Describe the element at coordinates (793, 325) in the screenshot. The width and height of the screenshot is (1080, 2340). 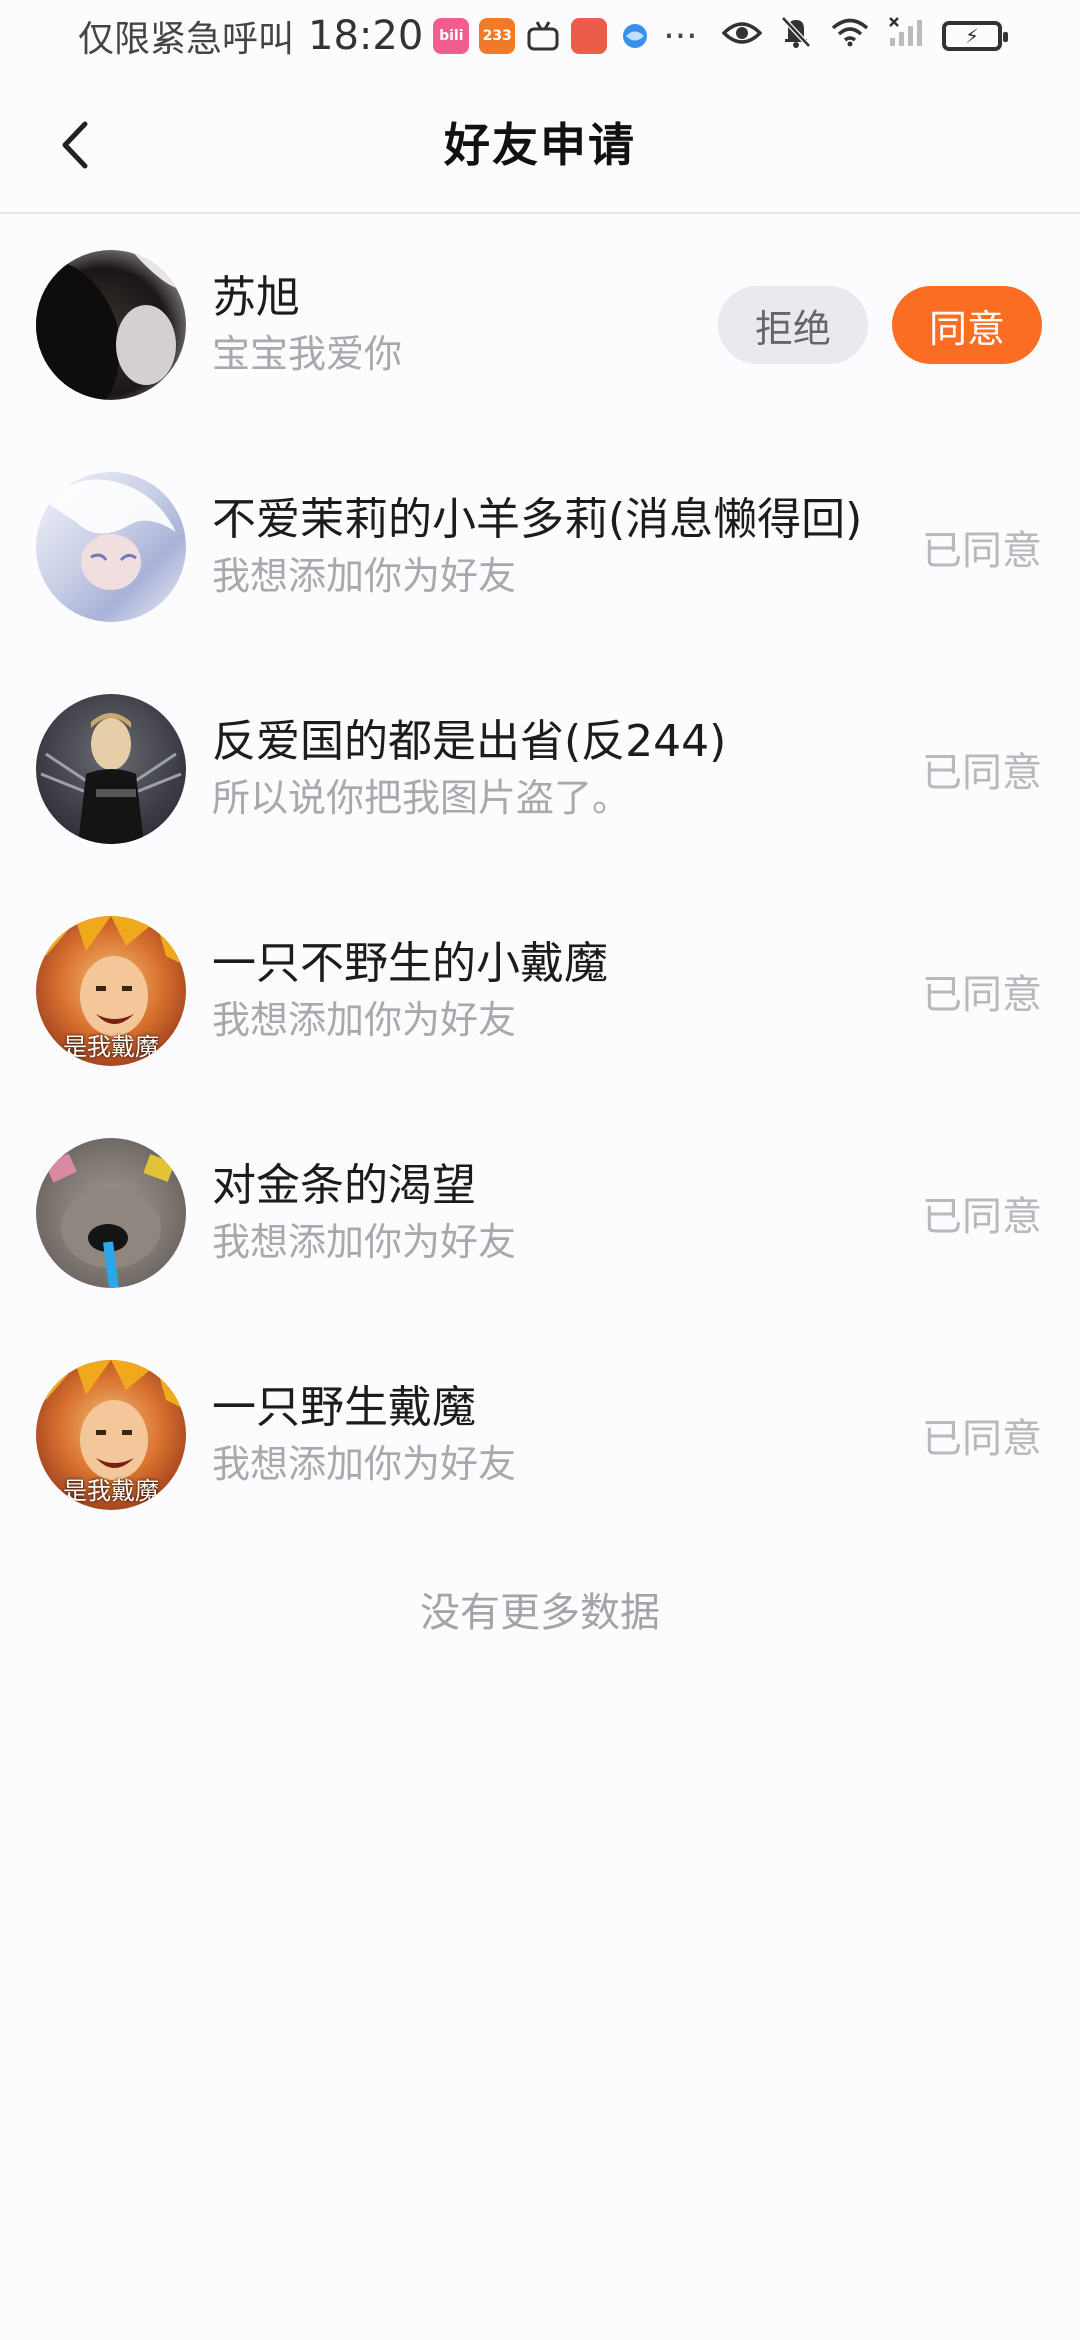
I see `reject-button: 拒绝` at that location.